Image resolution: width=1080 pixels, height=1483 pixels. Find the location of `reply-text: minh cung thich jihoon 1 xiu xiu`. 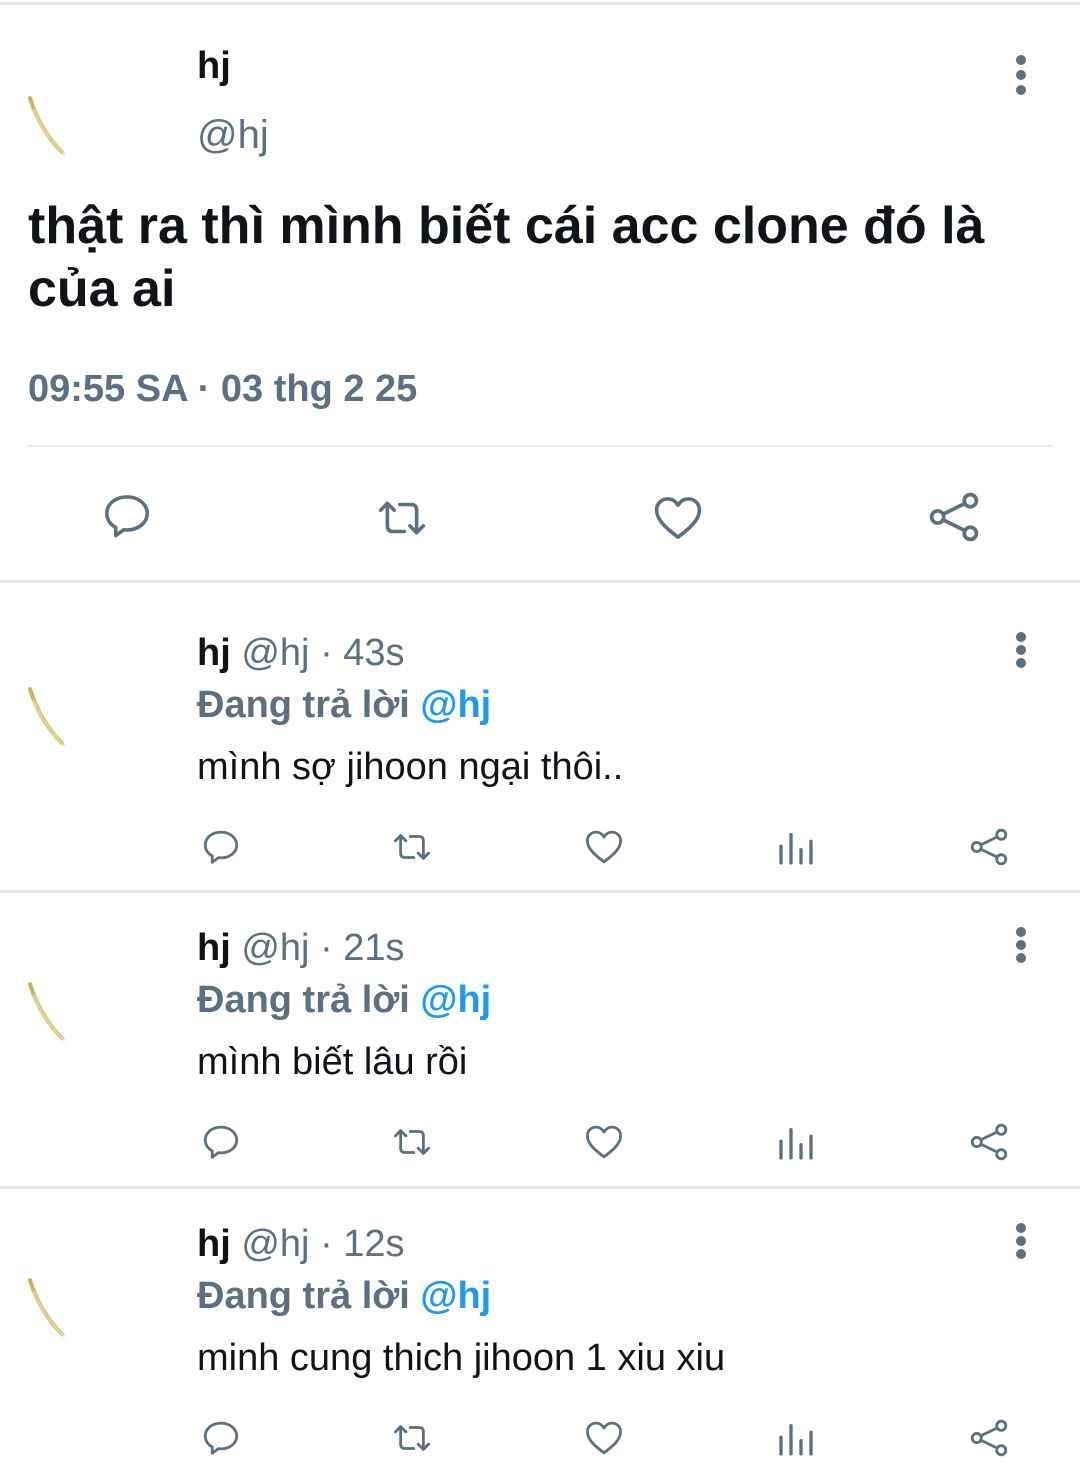

reply-text: minh cung thich jihoon 1 xiu xiu is located at coordinates (461, 1358).